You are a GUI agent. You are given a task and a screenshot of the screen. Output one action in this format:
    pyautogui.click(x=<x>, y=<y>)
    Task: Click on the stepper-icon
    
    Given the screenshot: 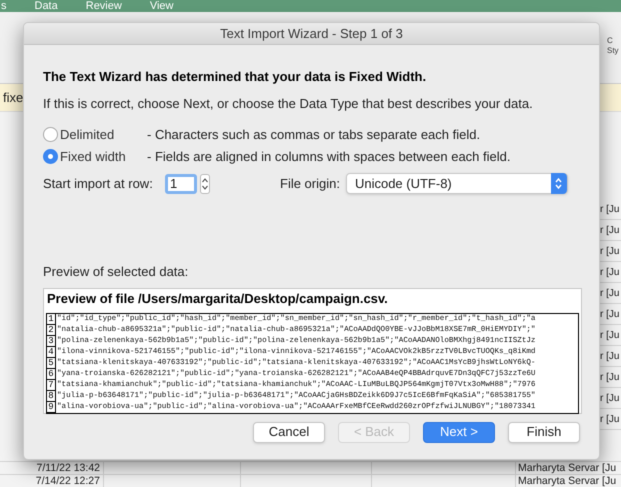 What is the action you would take?
    pyautogui.click(x=205, y=184)
    